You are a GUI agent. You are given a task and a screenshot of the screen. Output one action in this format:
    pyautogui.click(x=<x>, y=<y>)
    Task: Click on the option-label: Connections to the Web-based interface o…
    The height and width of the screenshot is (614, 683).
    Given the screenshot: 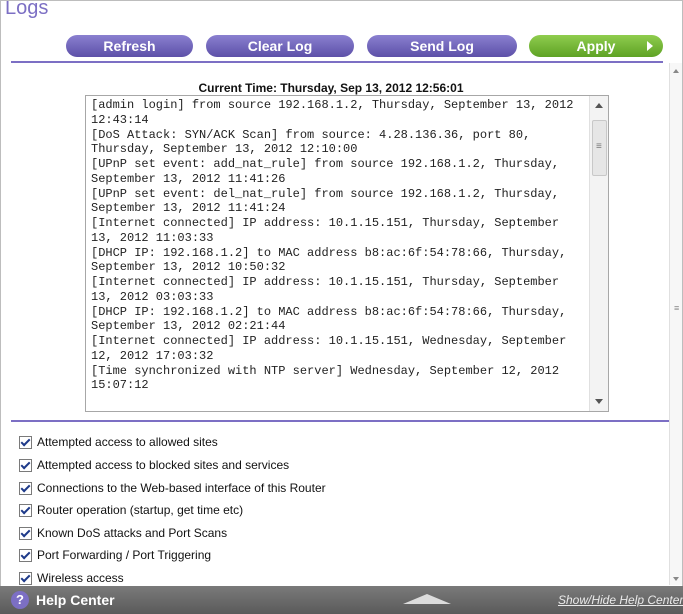 What is the action you would take?
    pyautogui.click(x=181, y=488)
    